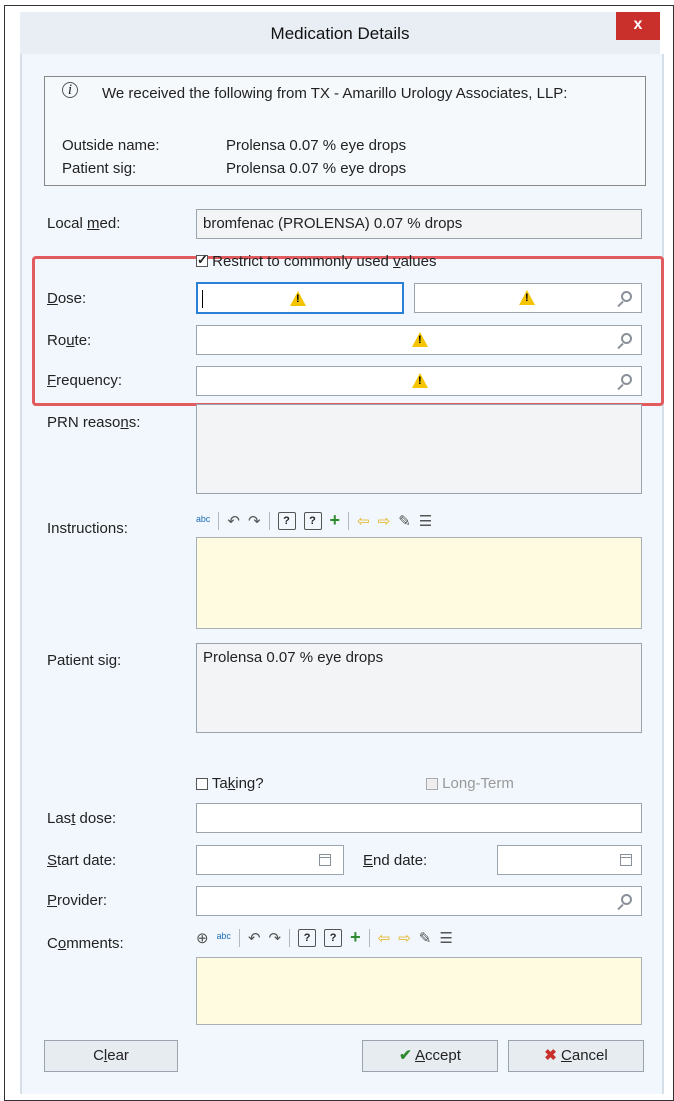 The image size is (674, 1101). What do you see at coordinates (419, 449) in the screenshot?
I see `prn-reasons-list` at bounding box center [419, 449].